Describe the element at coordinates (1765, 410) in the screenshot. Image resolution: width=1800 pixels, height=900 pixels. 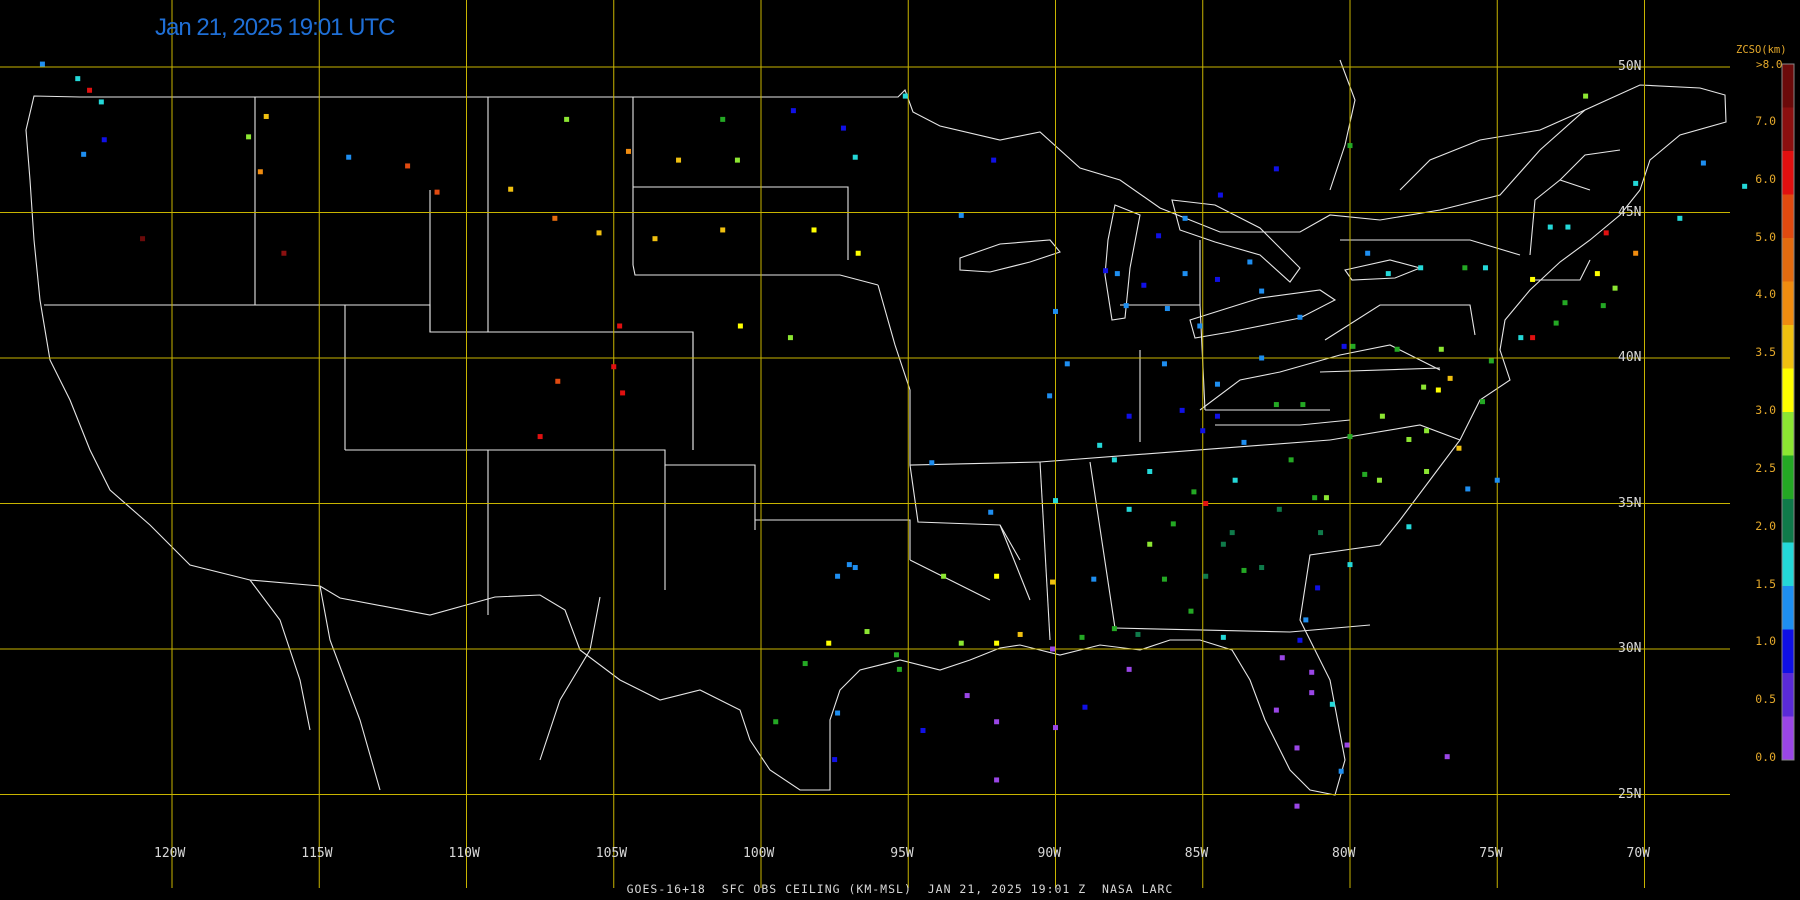
I see `colorbar-value-label: 3.0` at that location.